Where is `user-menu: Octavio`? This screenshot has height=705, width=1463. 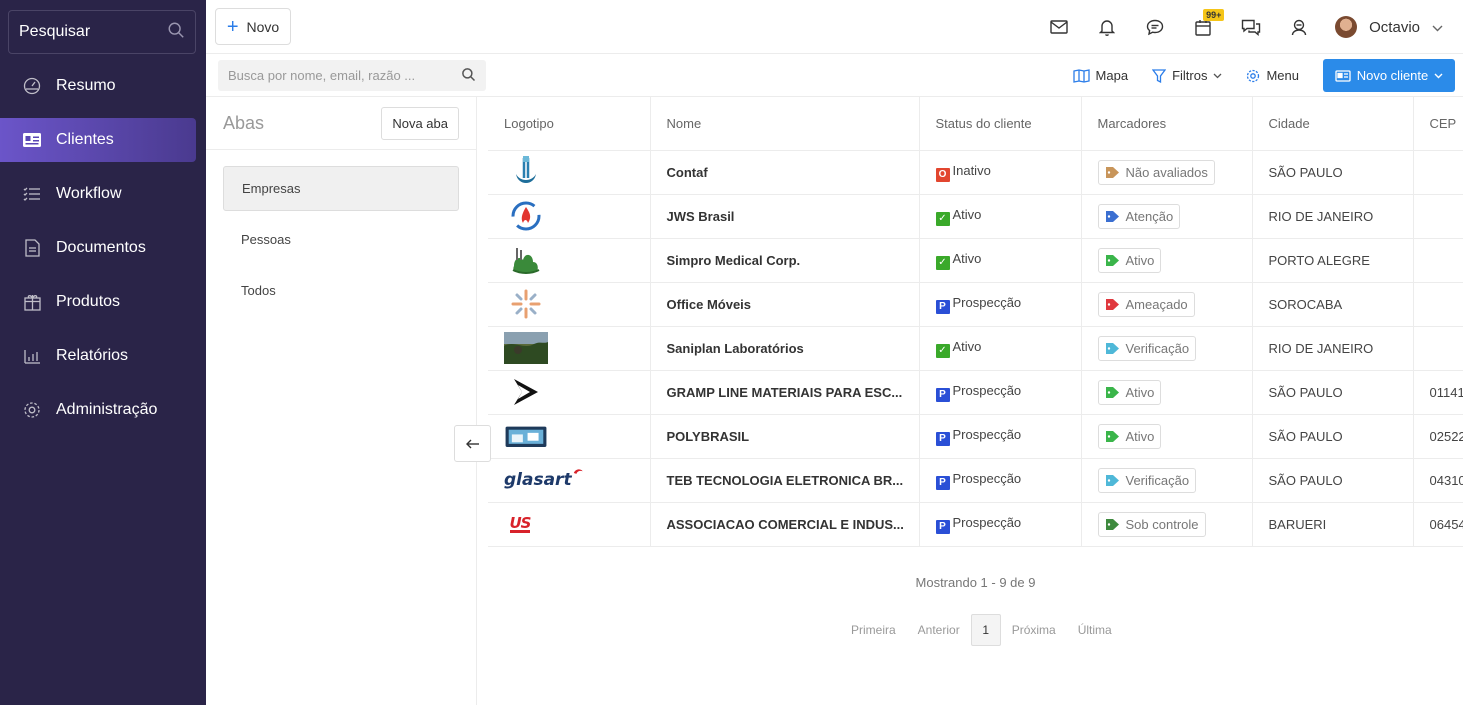 user-menu: Octavio is located at coordinates (1393, 27).